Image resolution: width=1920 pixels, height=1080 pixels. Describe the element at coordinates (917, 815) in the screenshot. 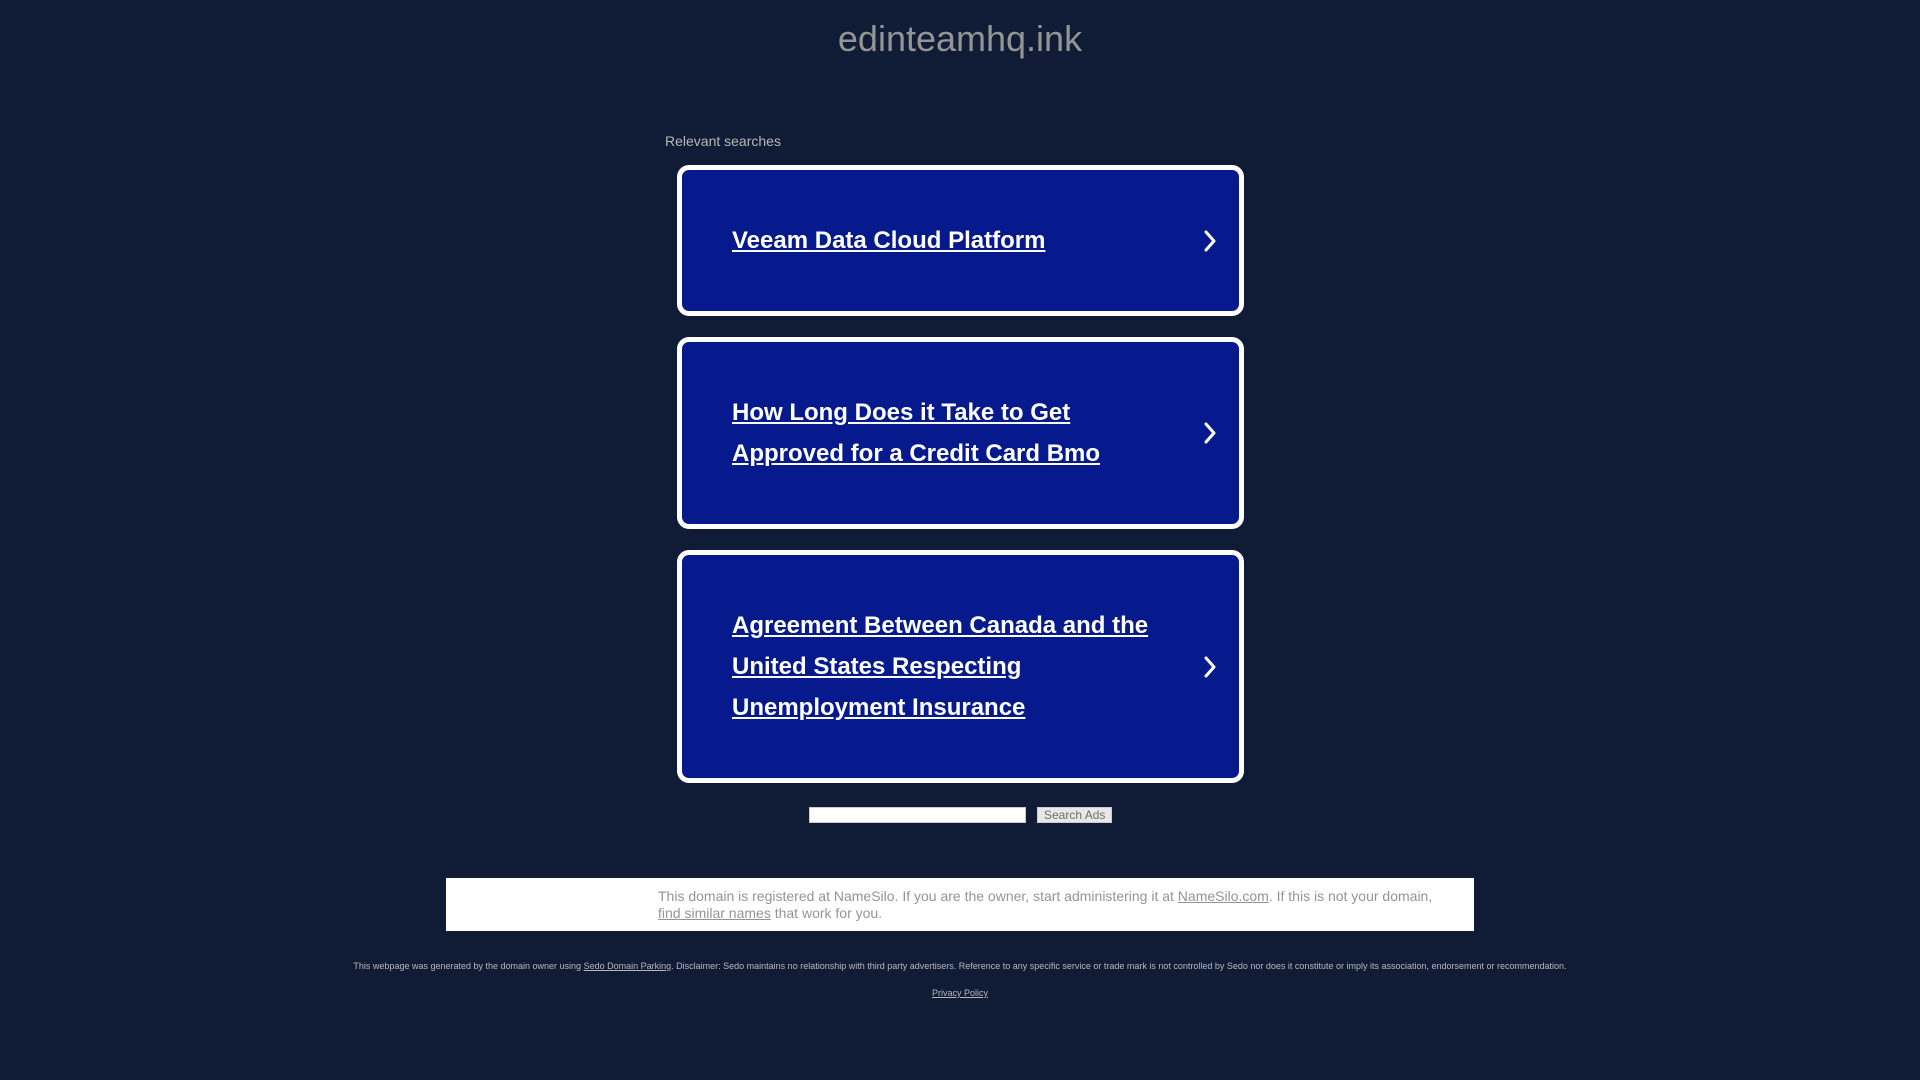

I see `search-input` at that location.